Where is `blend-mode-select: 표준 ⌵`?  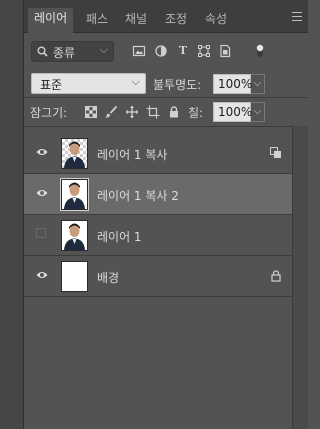
blend-mode-select: 표준 ⌵ is located at coordinates (88, 83).